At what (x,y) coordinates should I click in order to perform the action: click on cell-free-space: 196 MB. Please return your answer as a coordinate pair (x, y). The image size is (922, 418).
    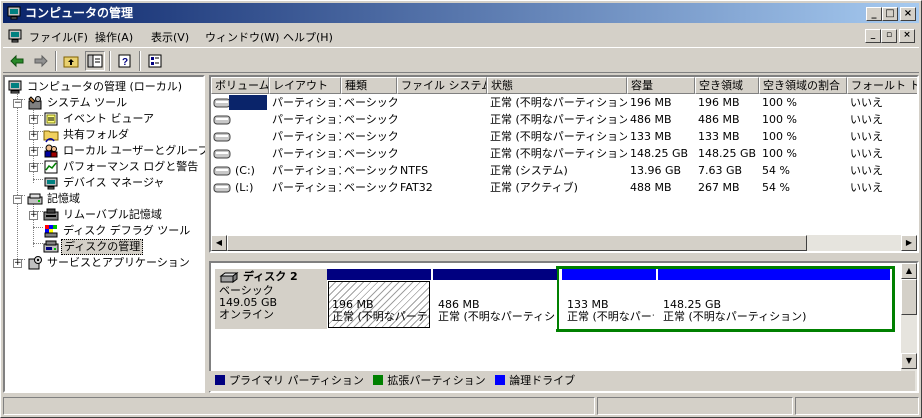
    Looking at the image, I should click on (719, 102).